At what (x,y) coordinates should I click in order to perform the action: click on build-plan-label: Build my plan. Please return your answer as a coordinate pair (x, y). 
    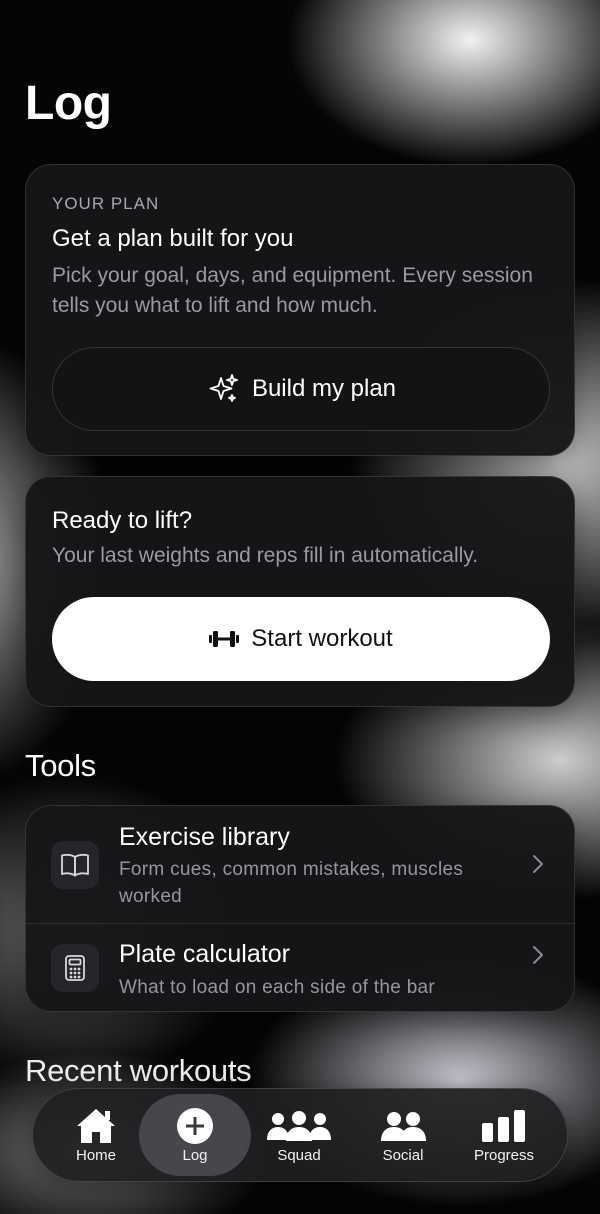
    Looking at the image, I should click on (324, 388).